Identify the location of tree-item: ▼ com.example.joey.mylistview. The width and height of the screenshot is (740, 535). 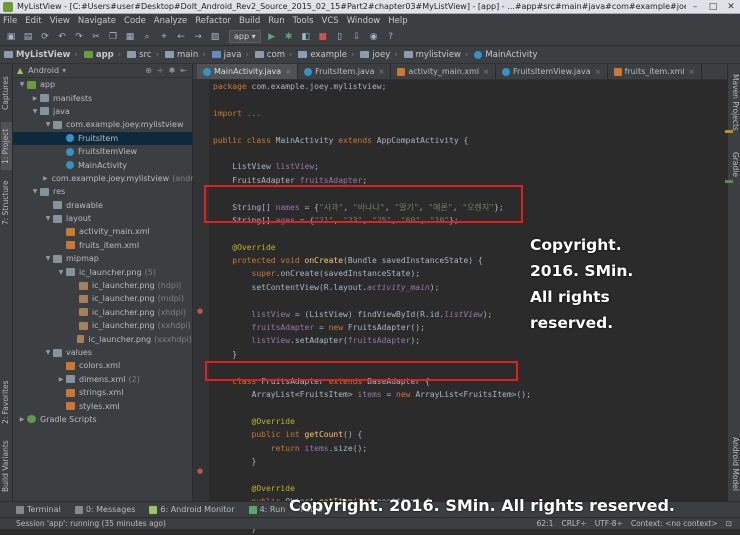
(102, 124).